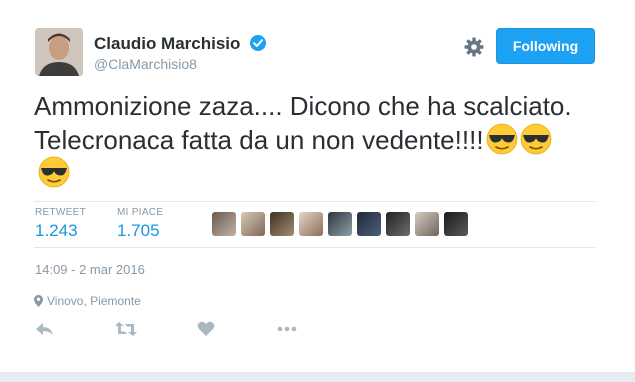 This screenshot has width=635, height=382. What do you see at coordinates (60, 231) in the screenshot?
I see `retweet-count: 1.243` at bounding box center [60, 231].